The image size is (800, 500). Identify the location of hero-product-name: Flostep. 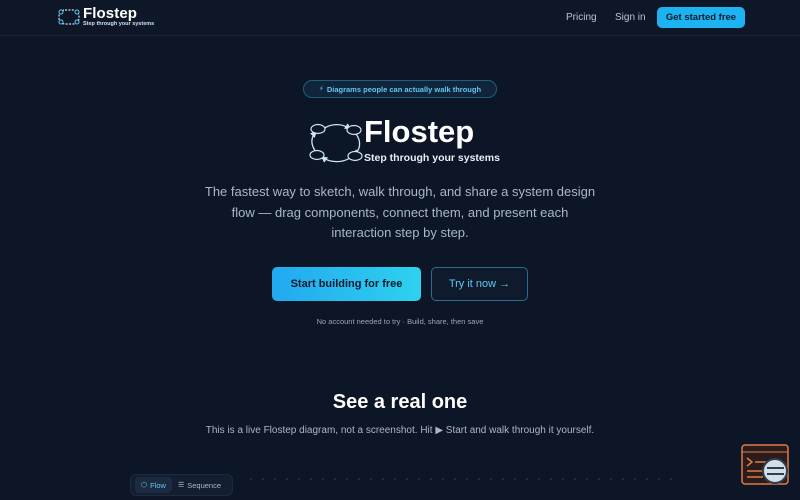
(419, 131).